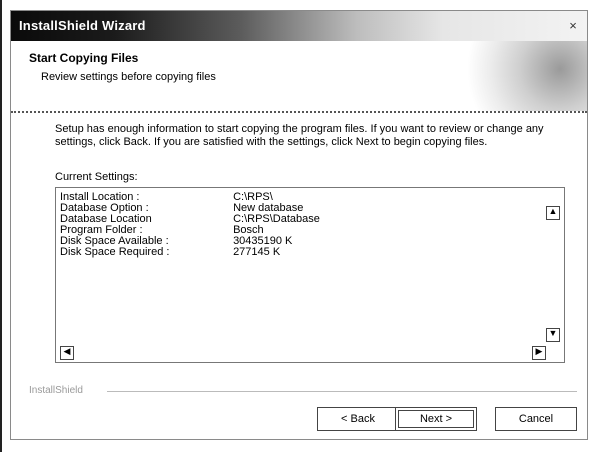 Image resolution: width=600 pixels, height=452 pixels. I want to click on settings-value: 277145 K, so click(257, 252).